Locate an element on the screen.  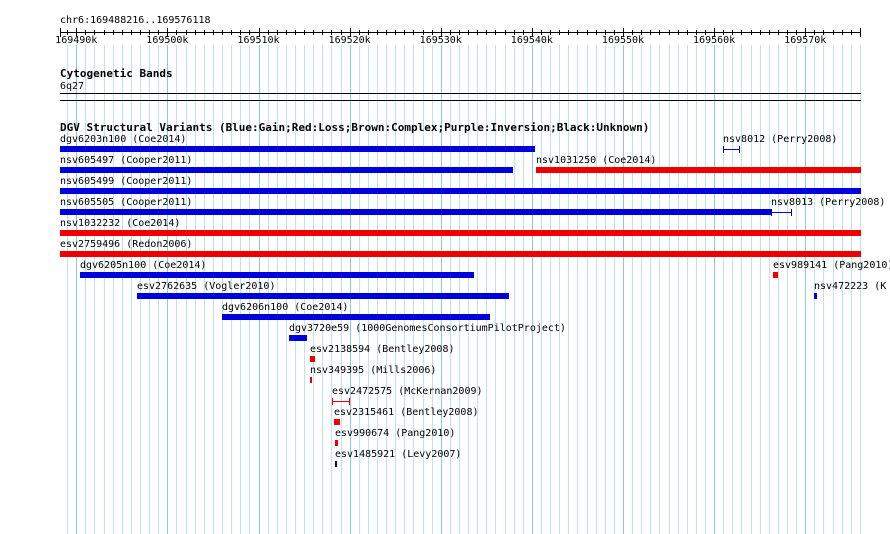
ruler-tick-label: 169510k is located at coordinates (258, 40).